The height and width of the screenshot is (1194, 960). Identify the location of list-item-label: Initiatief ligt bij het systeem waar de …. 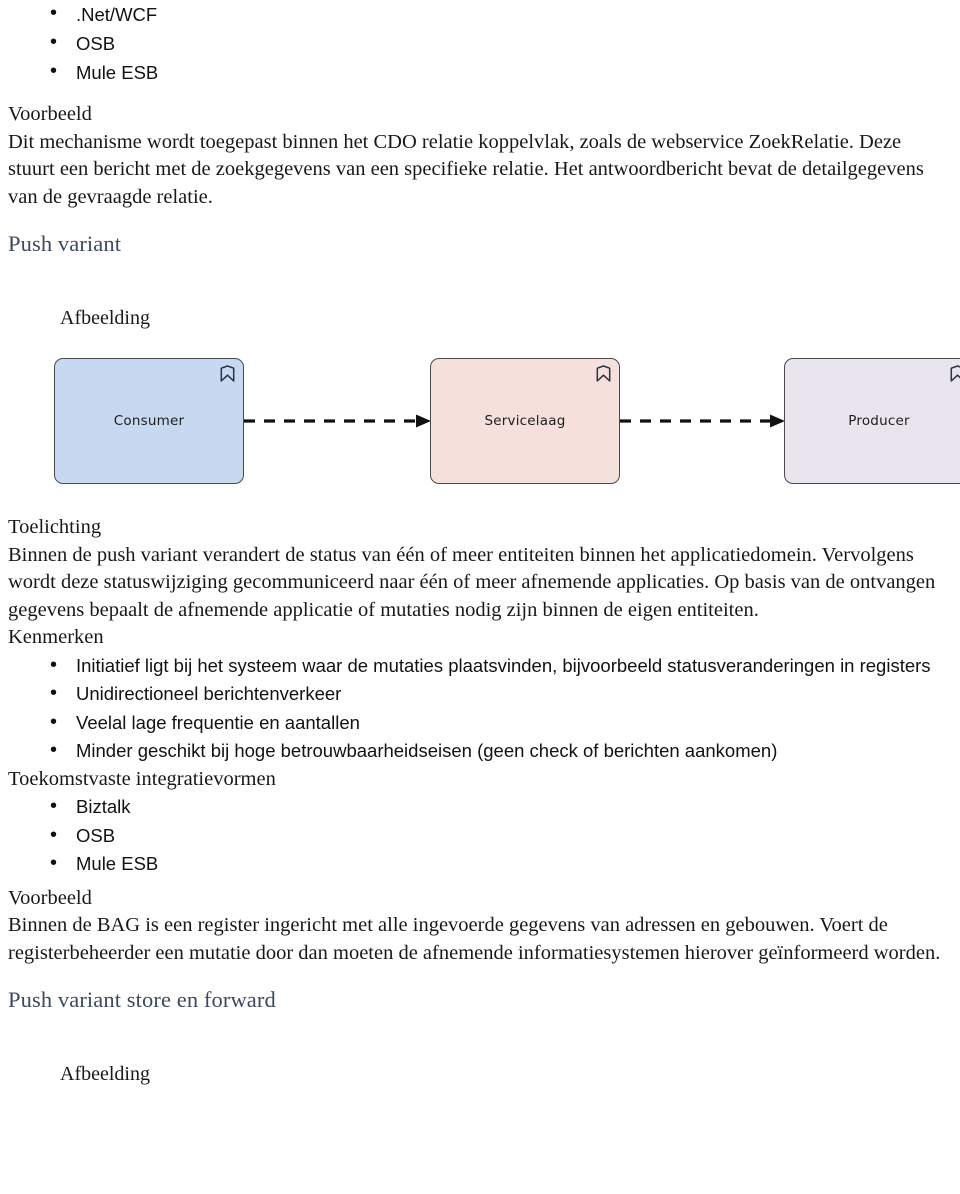
(503, 665).